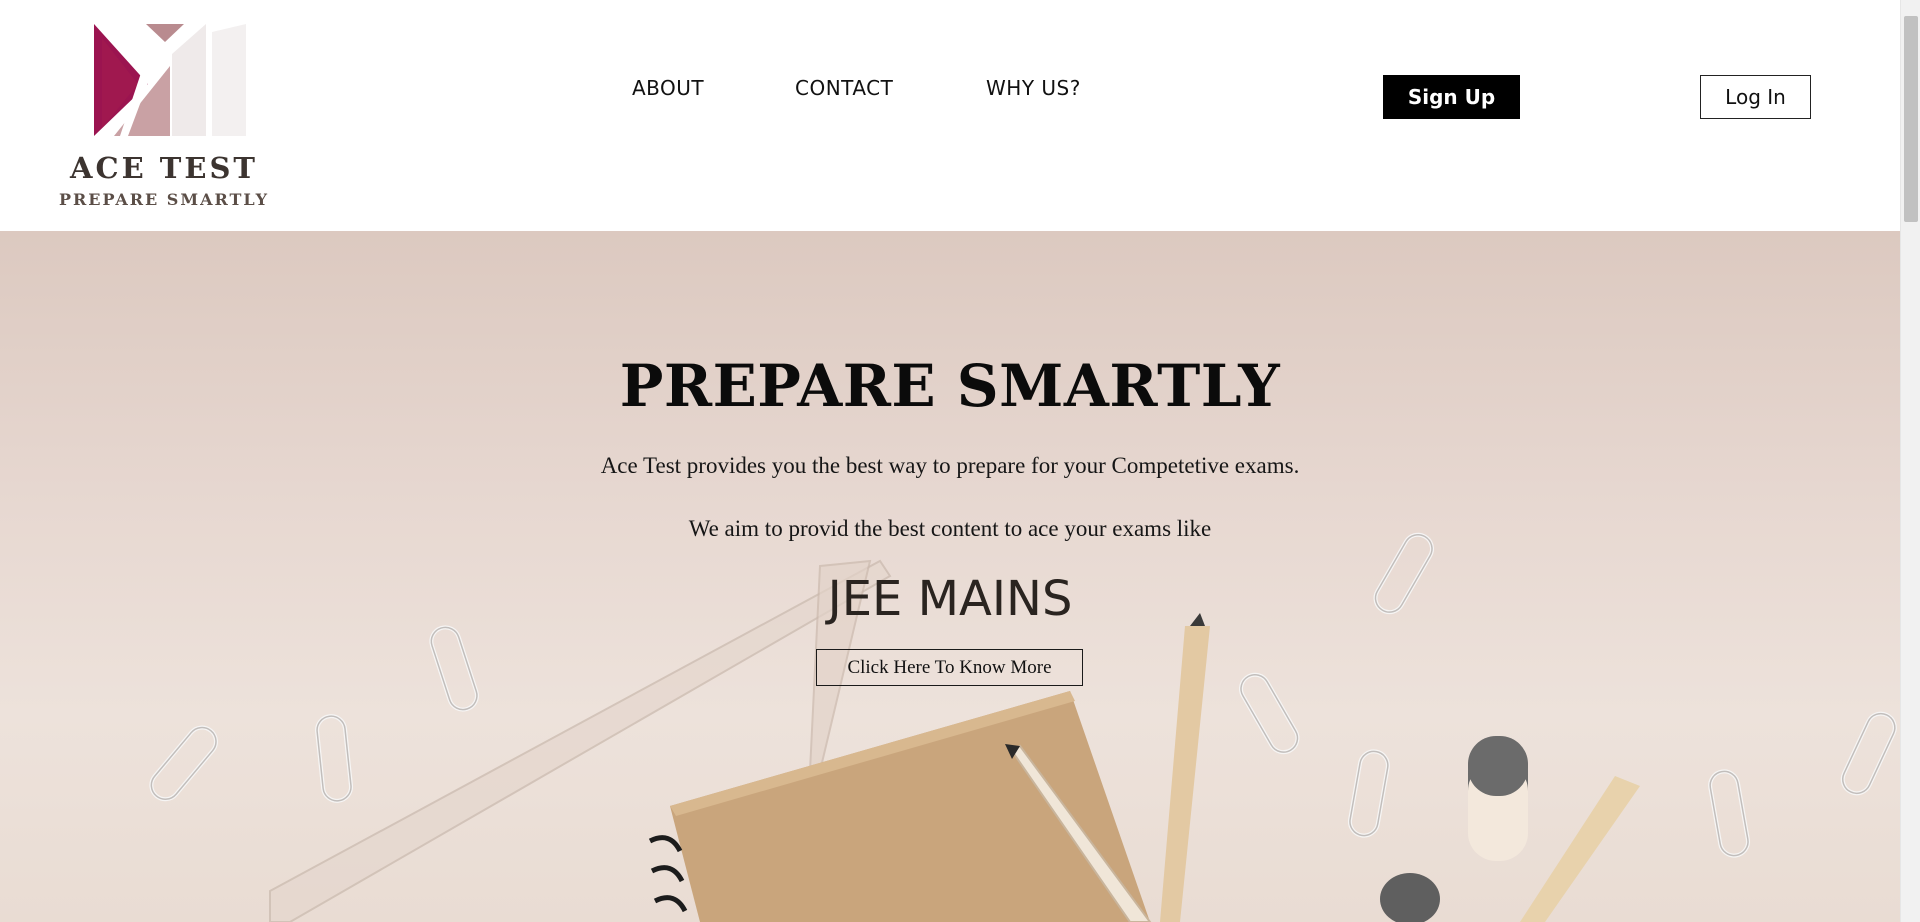 The width and height of the screenshot is (1920, 922). Describe the element at coordinates (950, 386) in the screenshot. I see `hero-title: PREPARE SMARTLY` at that location.